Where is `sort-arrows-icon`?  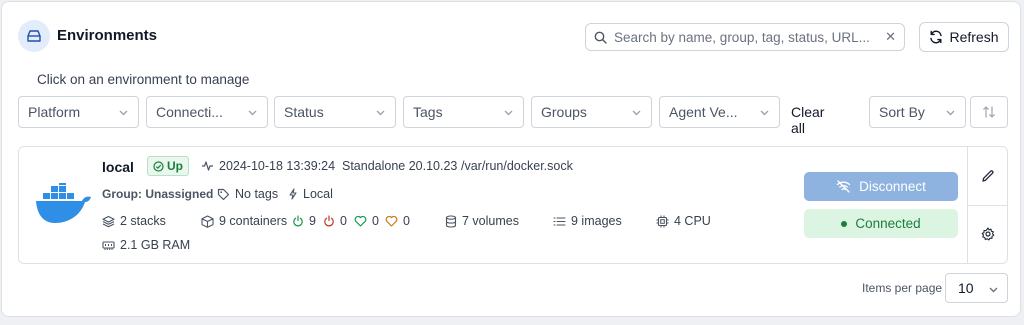 sort-arrows-icon is located at coordinates (989, 112).